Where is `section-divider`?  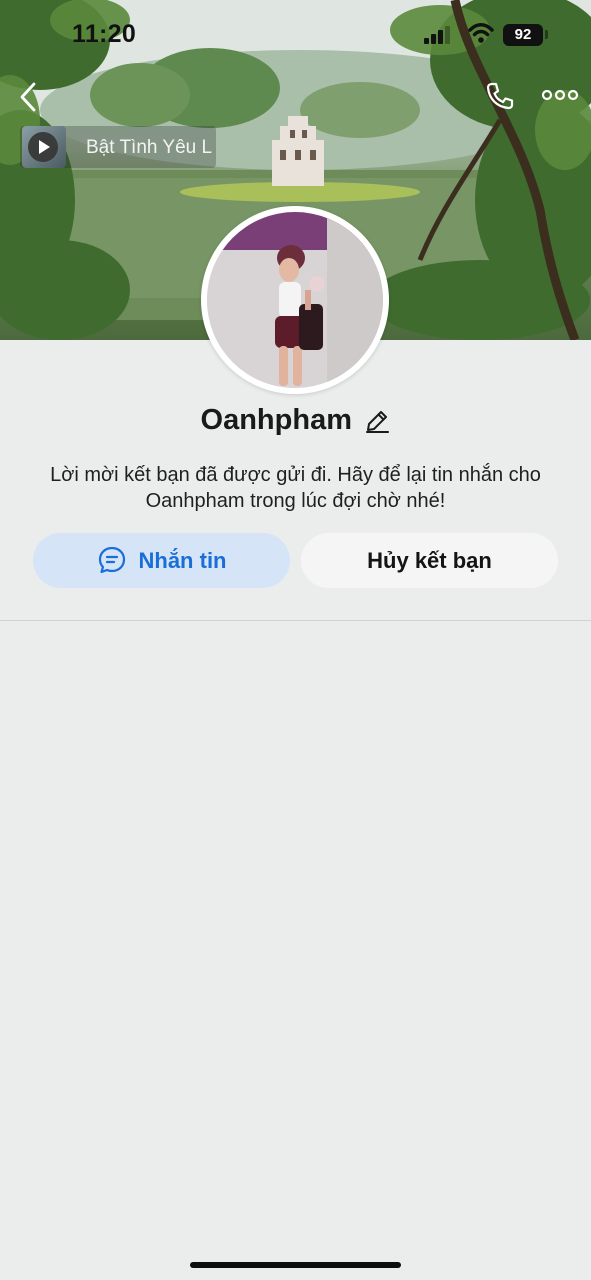 section-divider is located at coordinates (295, 620).